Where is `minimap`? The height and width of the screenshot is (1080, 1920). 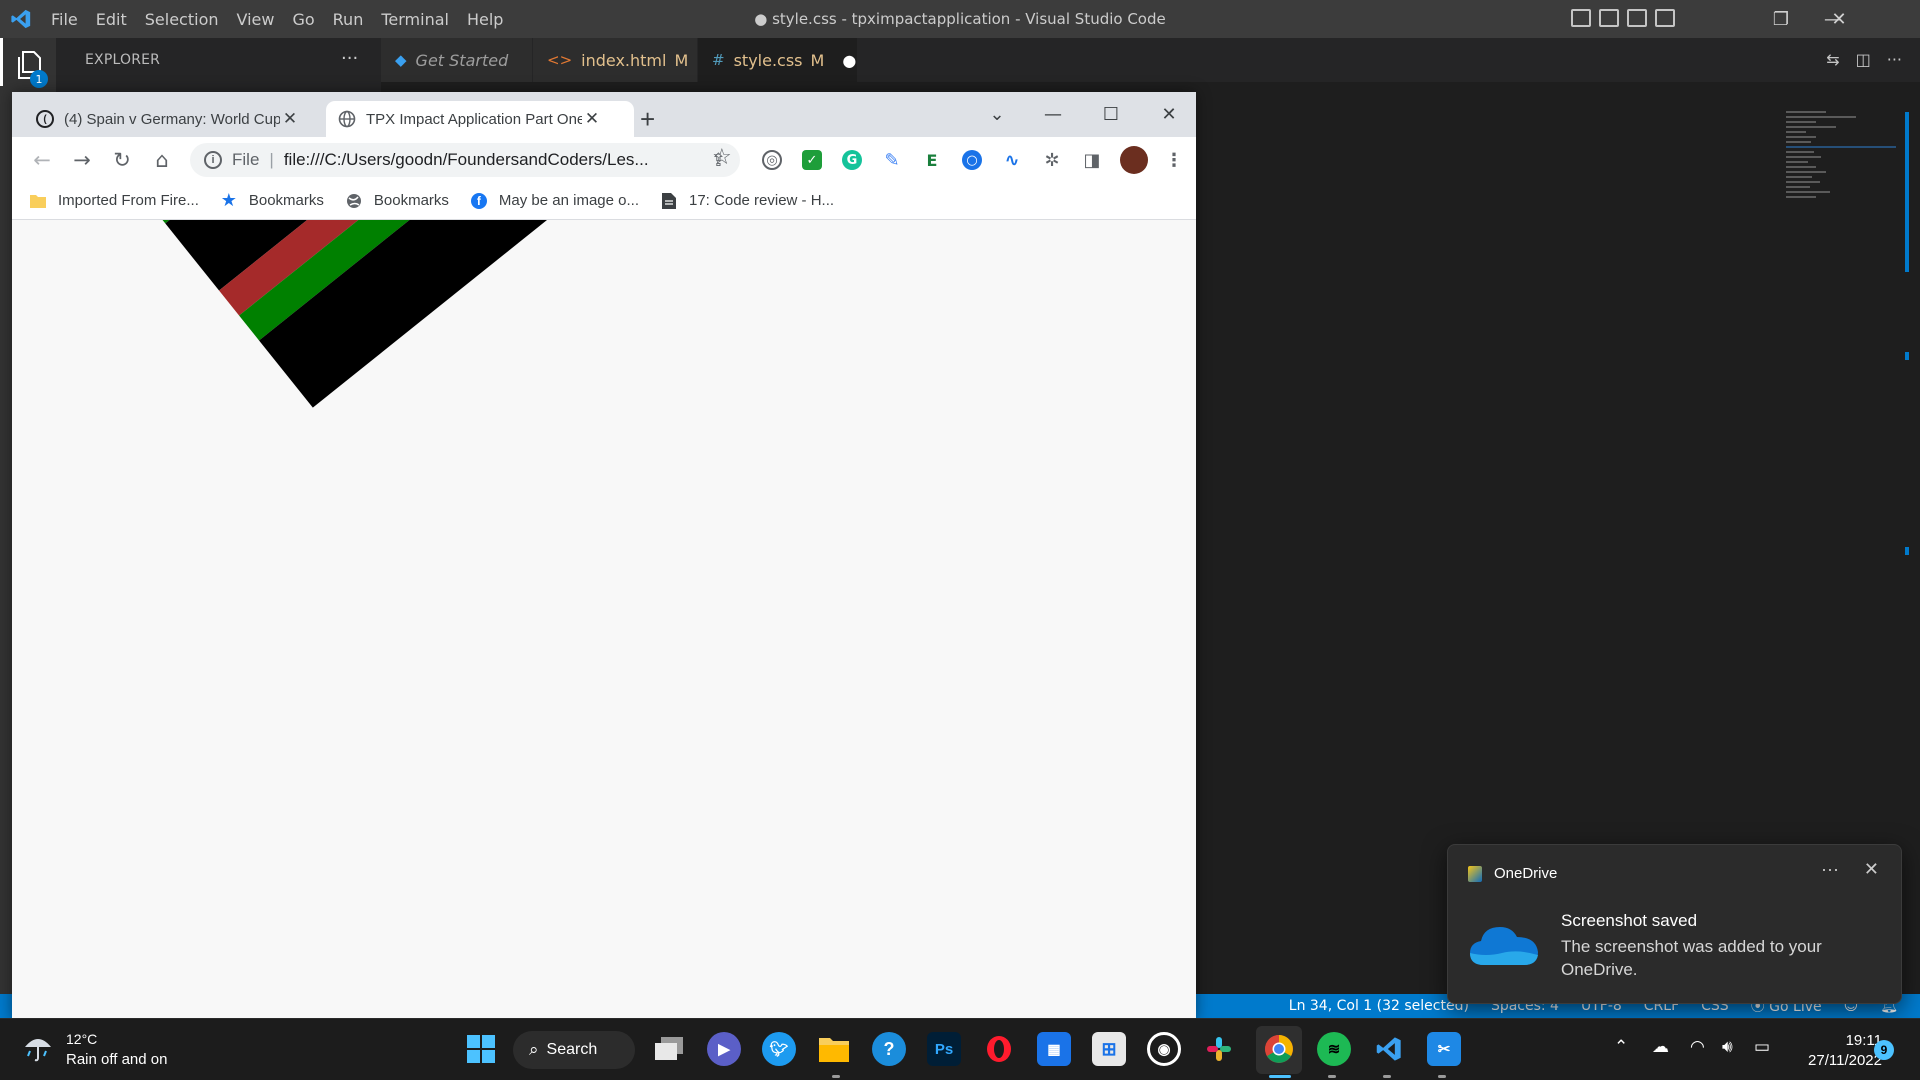
minimap is located at coordinates (1846, 178).